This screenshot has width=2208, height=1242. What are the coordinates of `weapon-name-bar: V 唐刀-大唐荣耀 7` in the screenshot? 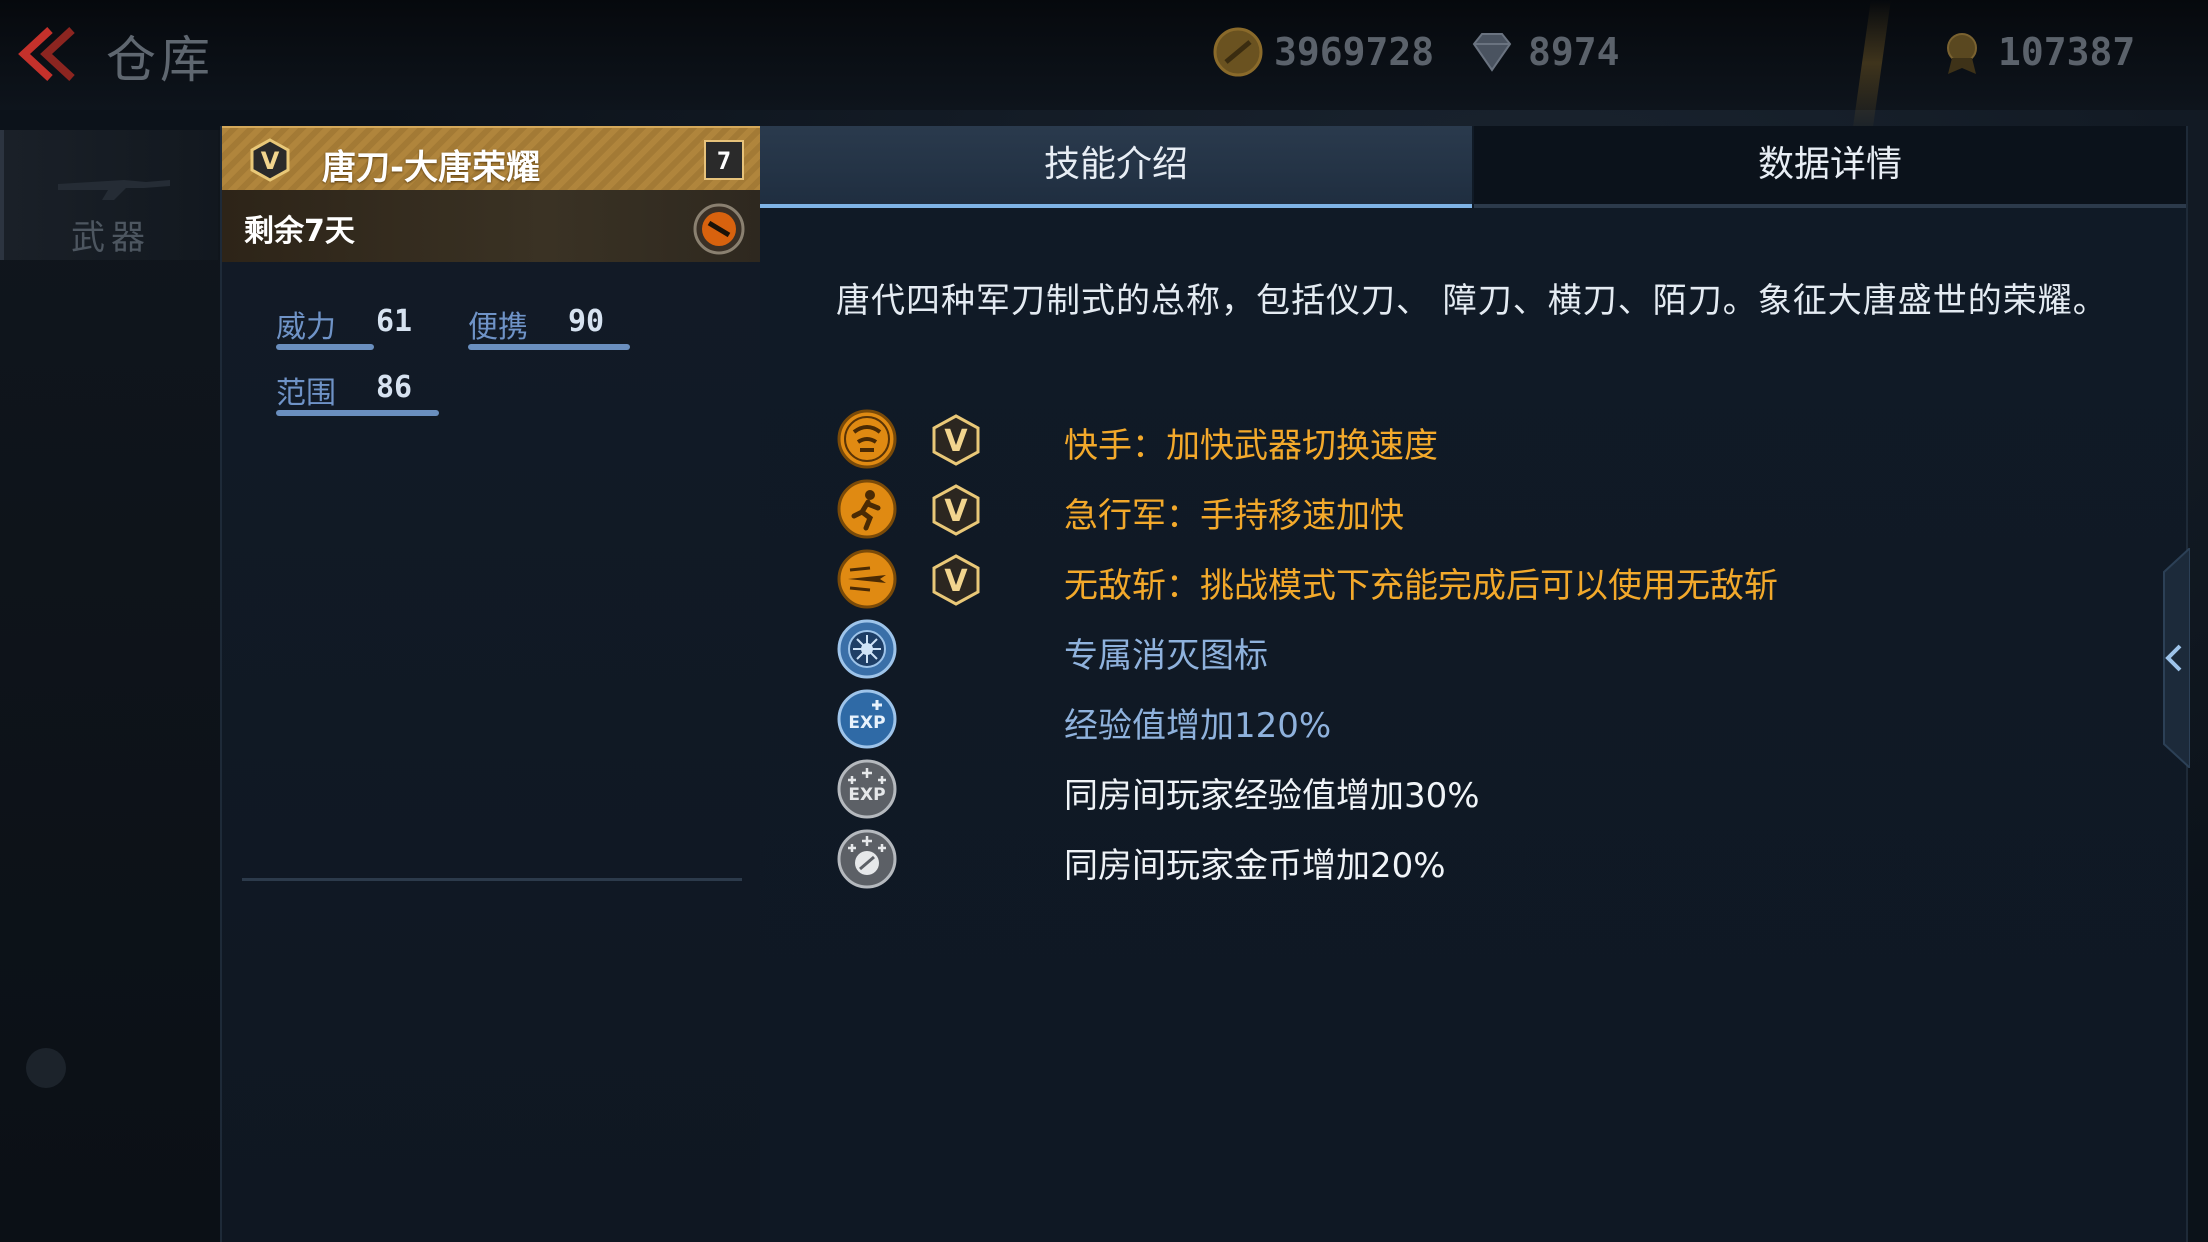 It's located at (492, 159).